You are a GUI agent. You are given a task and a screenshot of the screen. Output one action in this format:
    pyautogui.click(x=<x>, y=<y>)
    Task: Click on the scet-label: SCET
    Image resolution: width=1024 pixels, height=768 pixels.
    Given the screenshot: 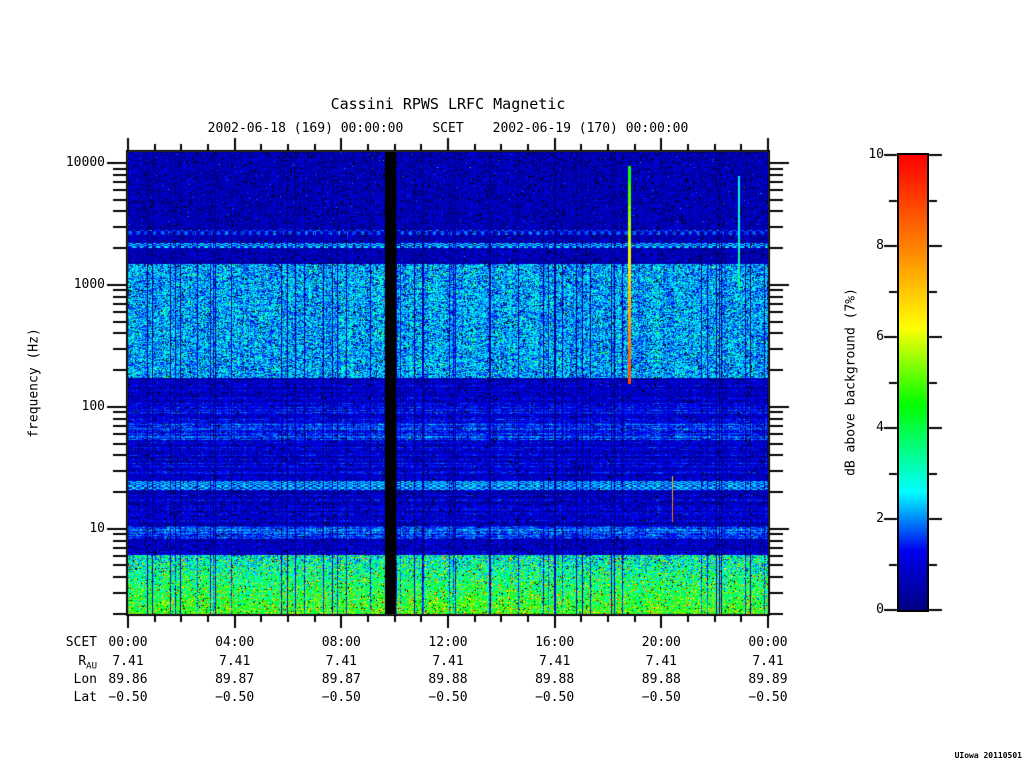 What is the action you would take?
    pyautogui.click(x=448, y=128)
    